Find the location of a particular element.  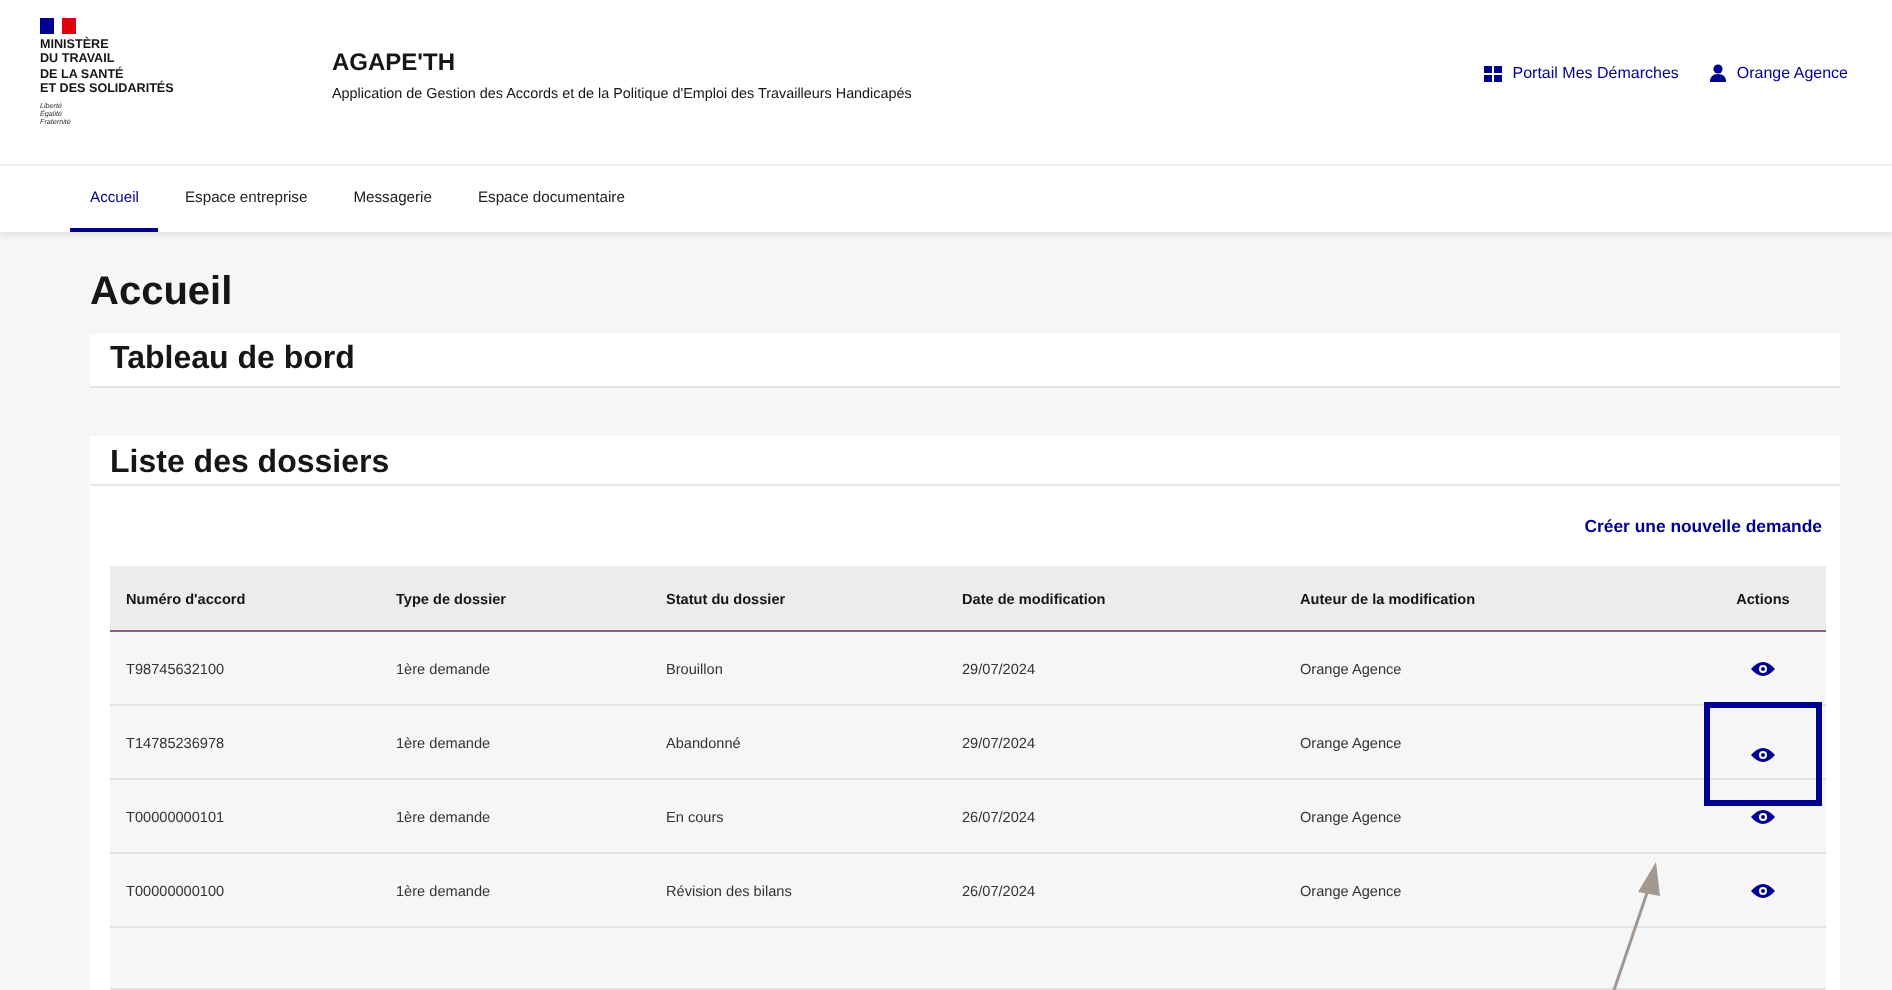

list-title: Liste des dossiers is located at coordinates (965, 461).